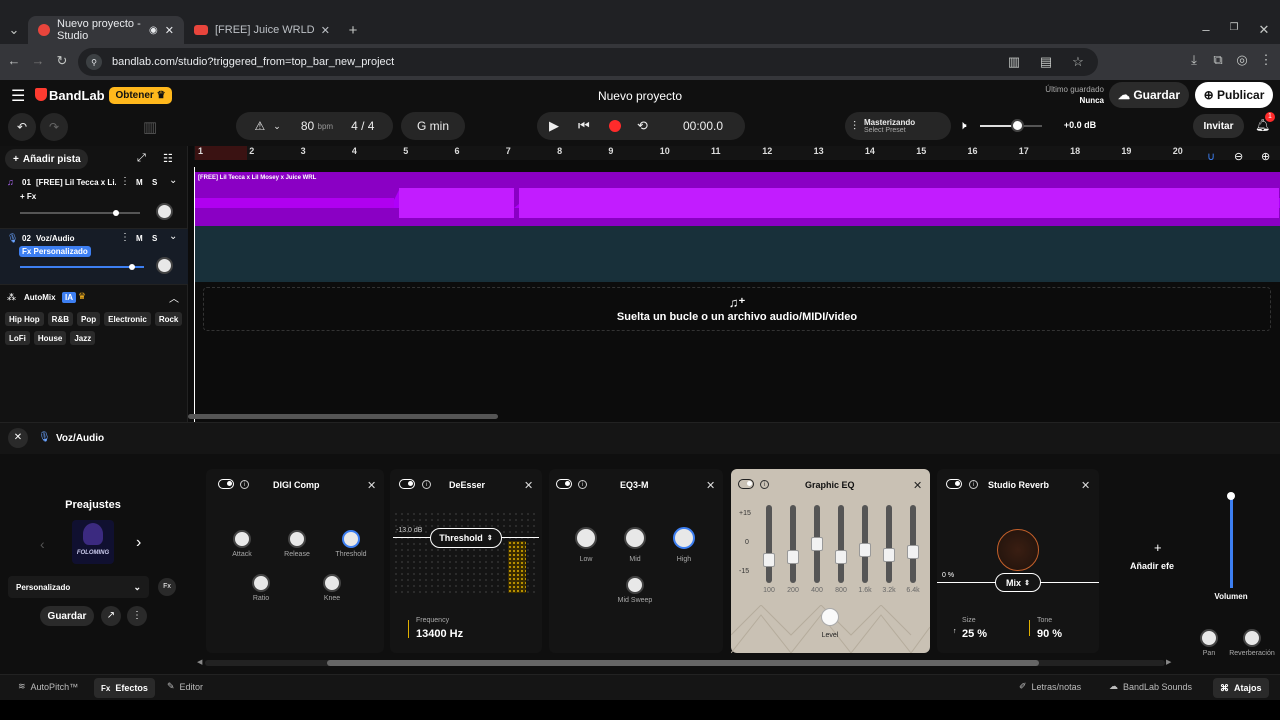 The image size is (1280, 720). I want to click on zoom-in-icon: ⊕, so click(1265, 156).